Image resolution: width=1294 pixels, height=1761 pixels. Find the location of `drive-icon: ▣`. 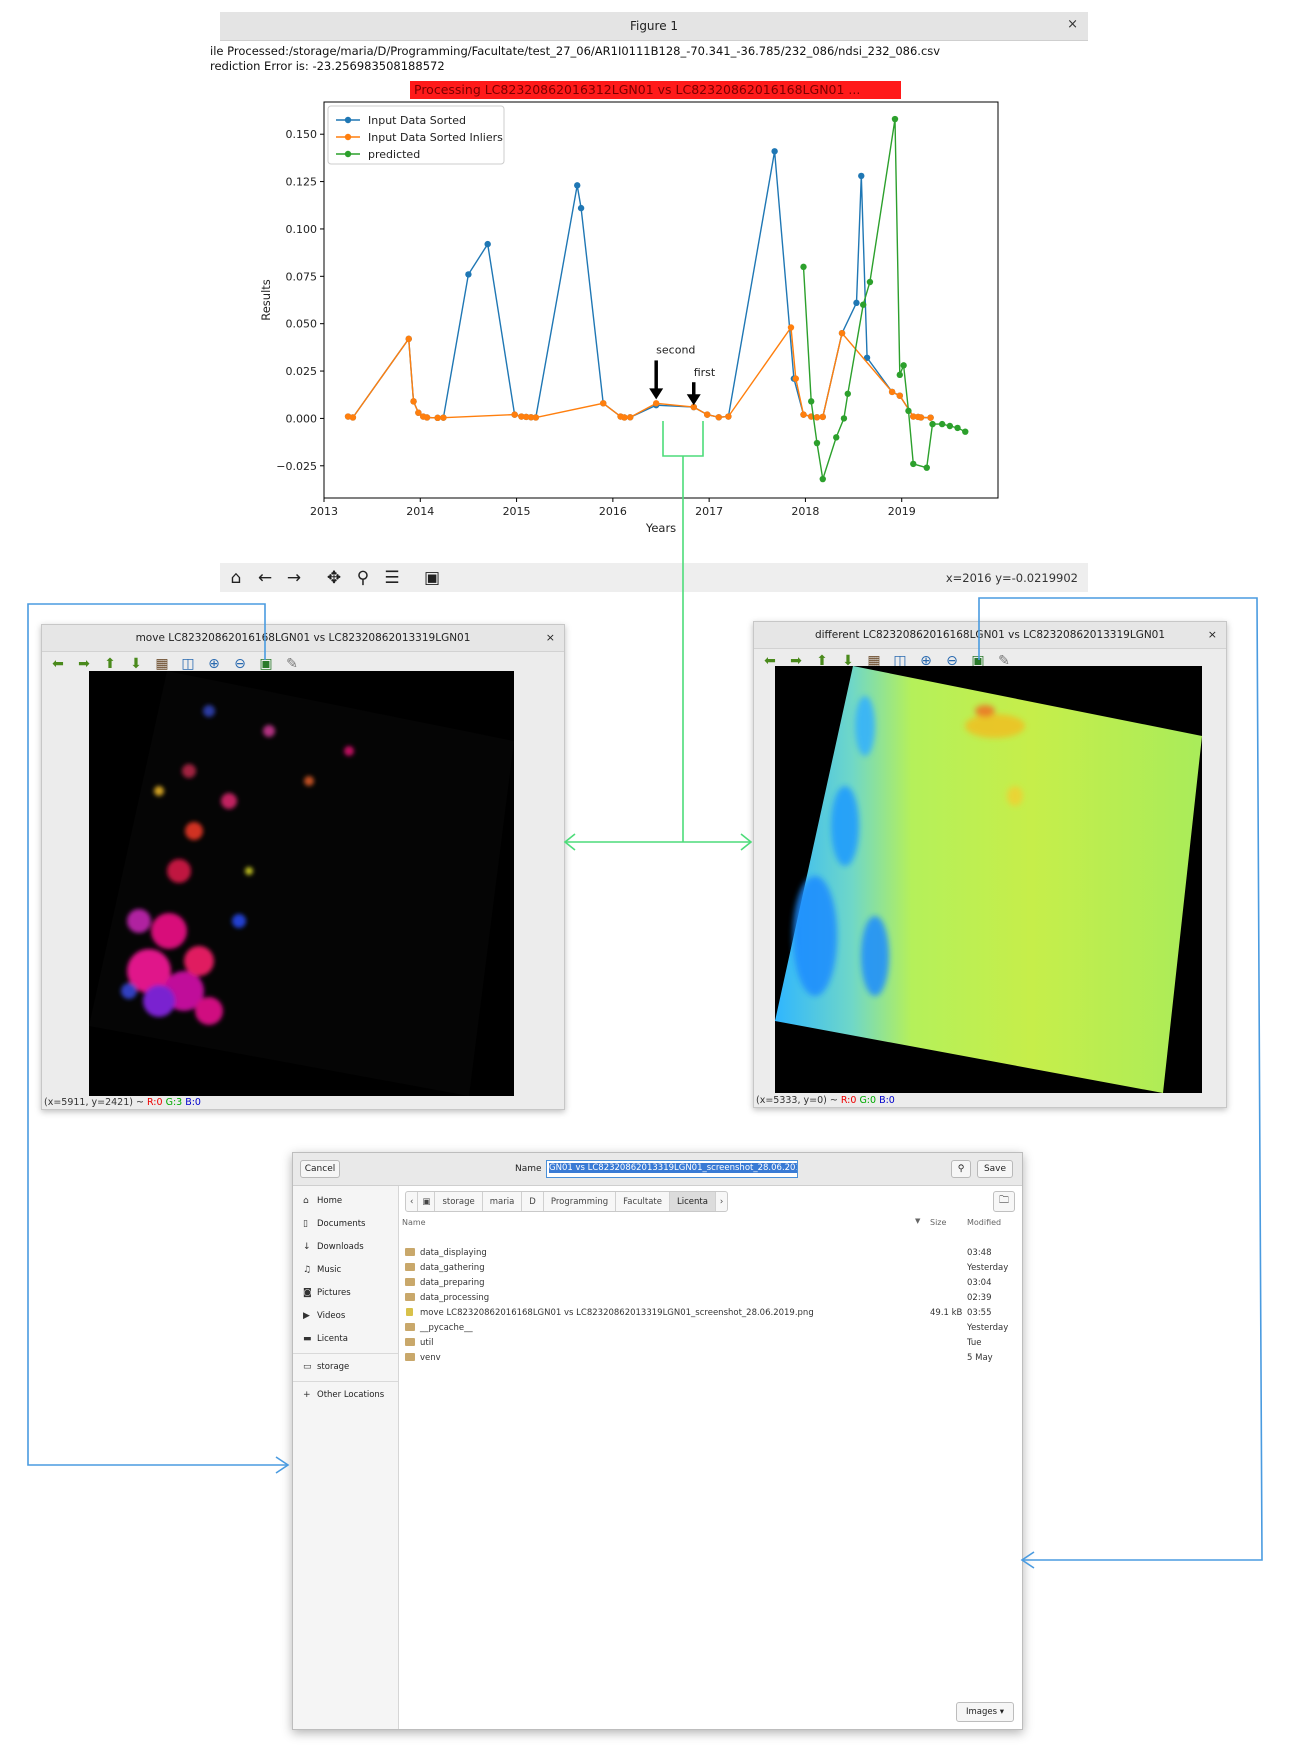

drive-icon: ▣ is located at coordinates (427, 1201).